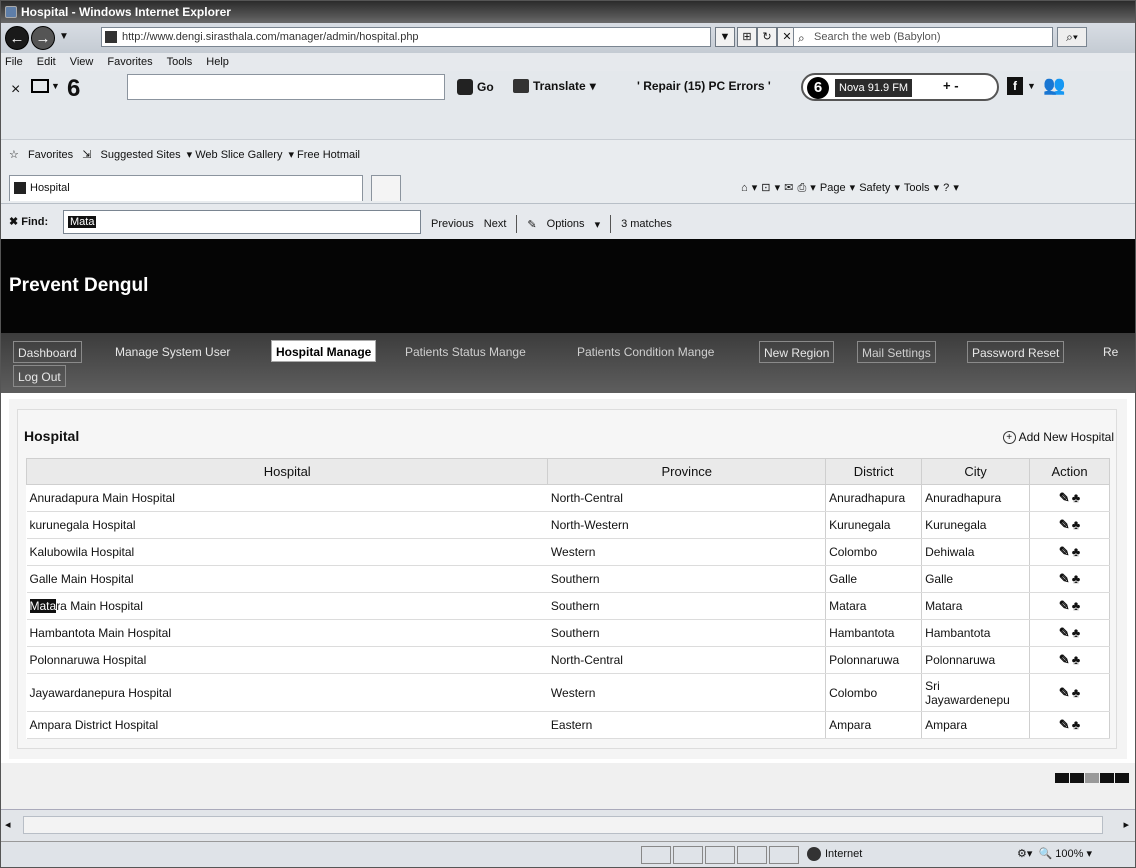 This screenshot has width=1136, height=868. Describe the element at coordinates (1072, 37) in the screenshot. I see `search-icon: ⌕▾` at that location.